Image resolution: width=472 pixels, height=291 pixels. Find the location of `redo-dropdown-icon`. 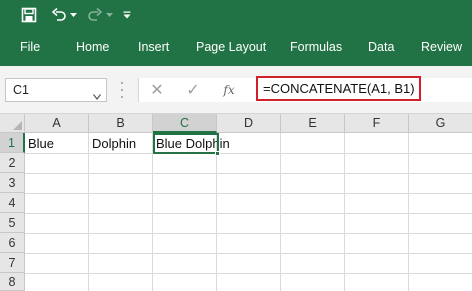

redo-dropdown-icon is located at coordinates (109, 15).